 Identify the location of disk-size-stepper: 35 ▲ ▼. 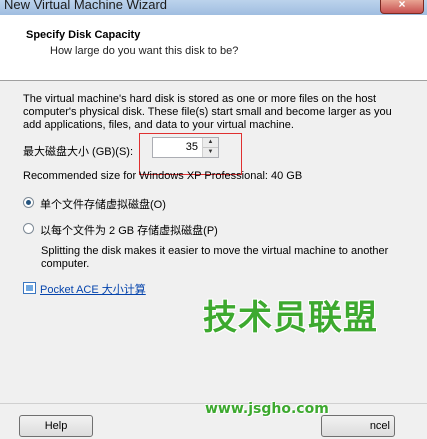
(185, 147).